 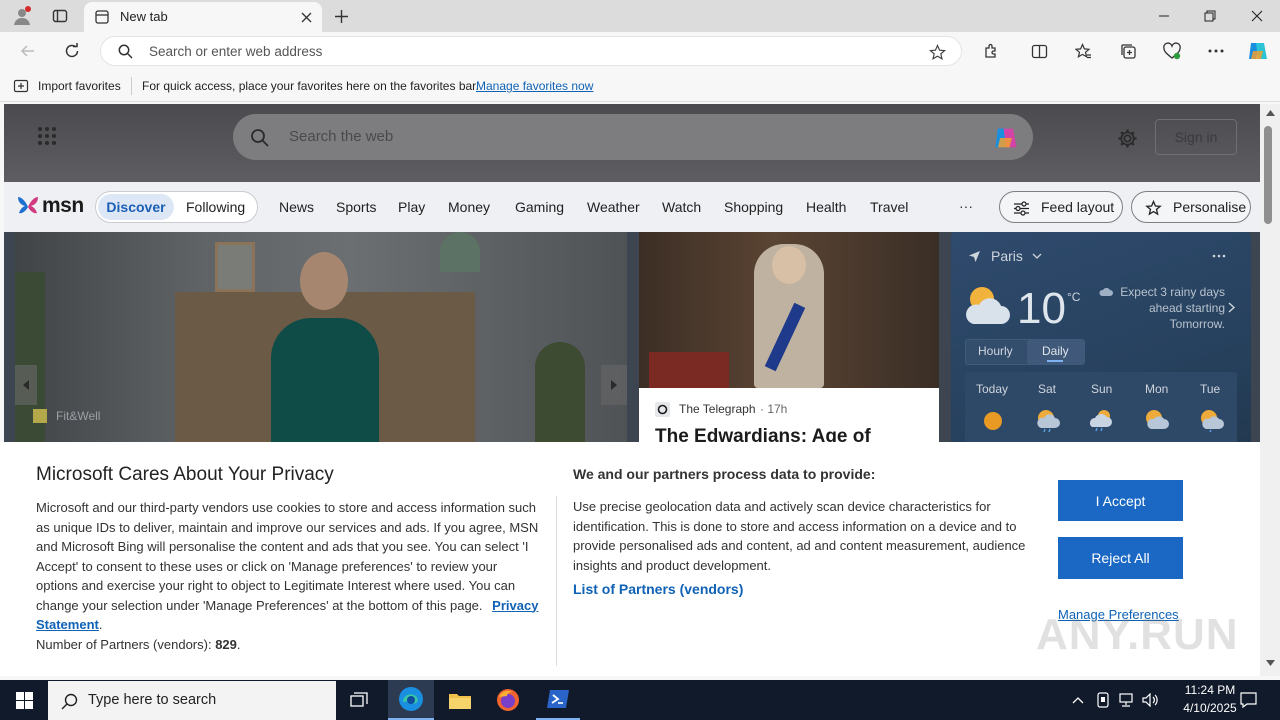 What do you see at coordinates (681, 207) in the screenshot?
I see `nav-watch: Watch` at bounding box center [681, 207].